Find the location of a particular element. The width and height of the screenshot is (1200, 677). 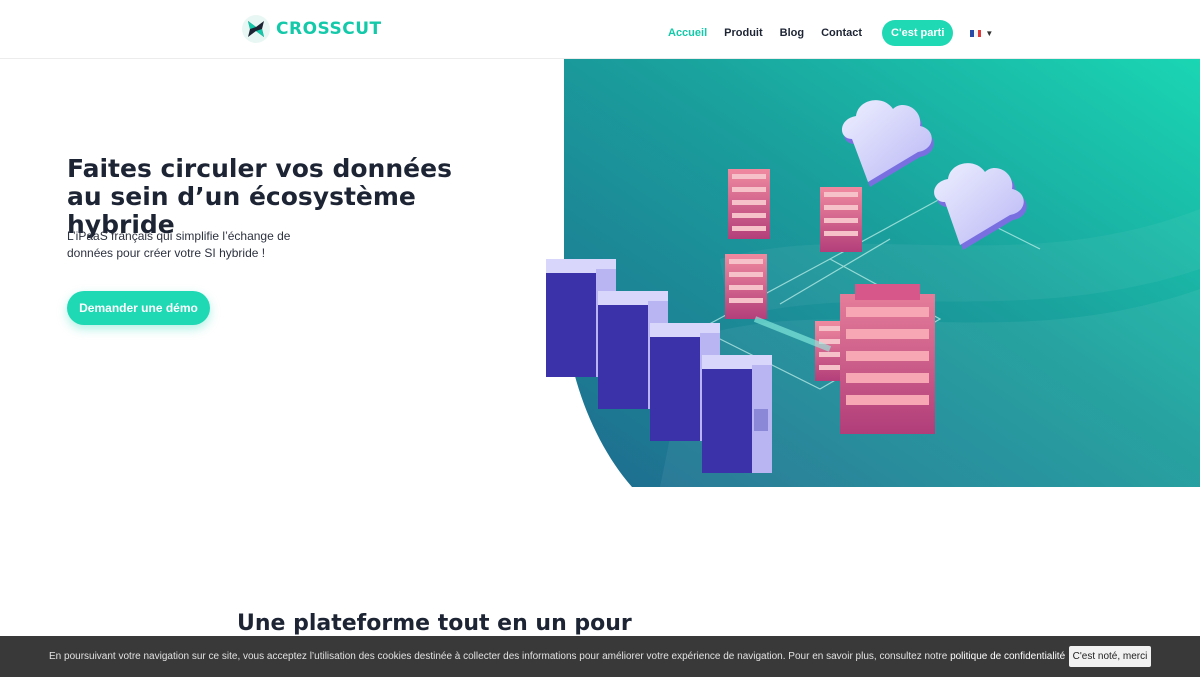

language-selector: ▼ is located at coordinates (981, 33).